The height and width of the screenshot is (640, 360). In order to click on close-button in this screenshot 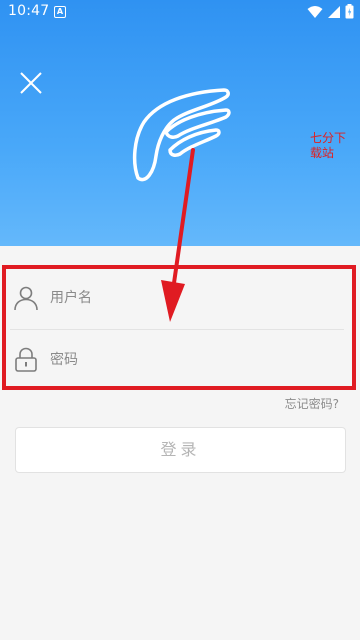, I will do `click(31, 83)`.